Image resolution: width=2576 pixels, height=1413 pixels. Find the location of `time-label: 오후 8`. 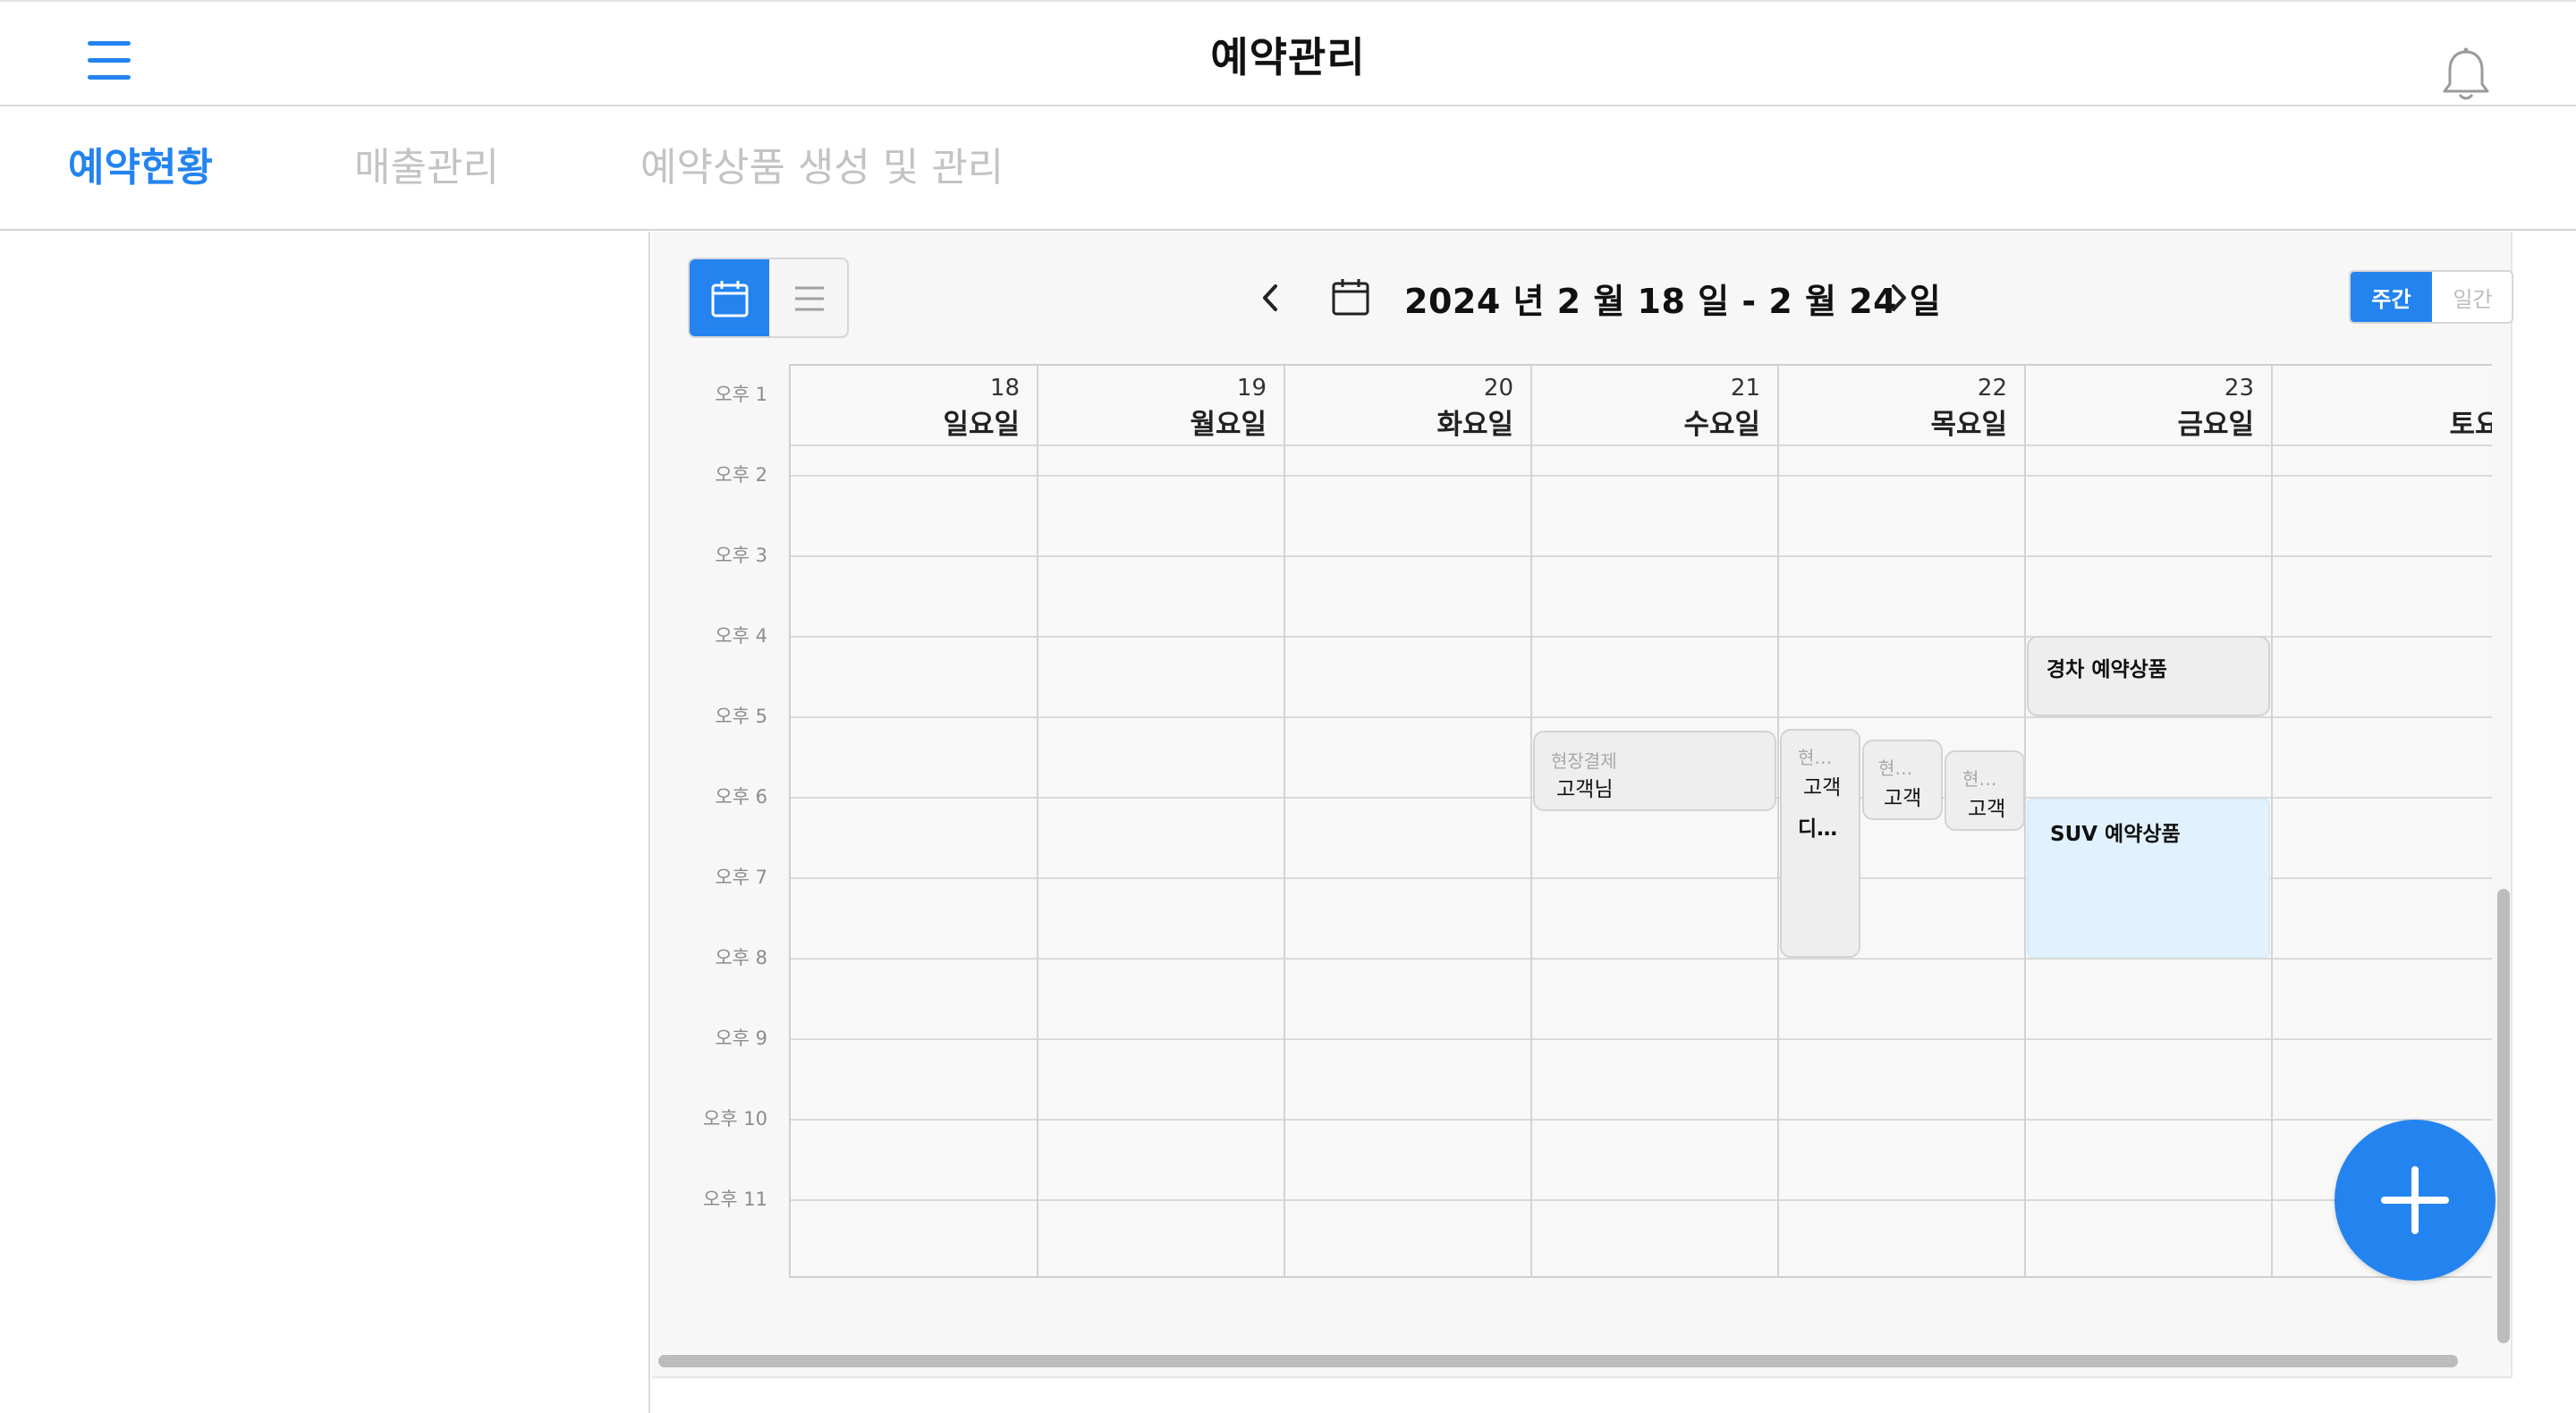

time-label: 오후 8 is located at coordinates (741, 958).